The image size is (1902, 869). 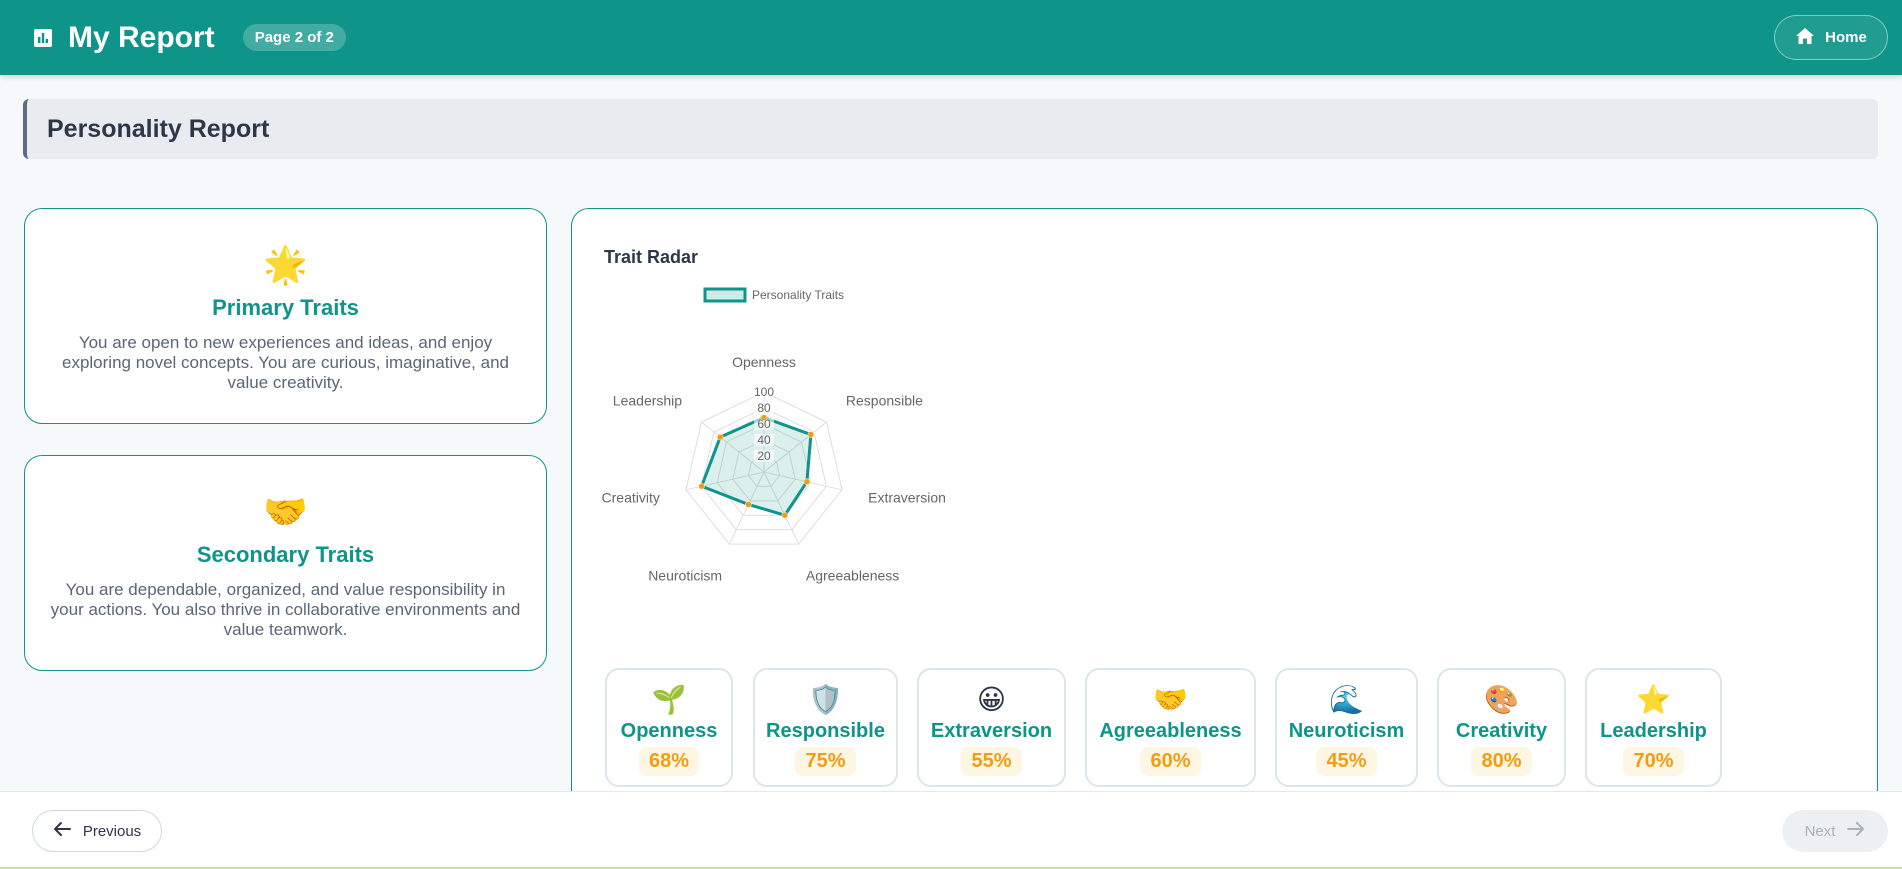 I want to click on metric-card-leadership: ⭐ Leadership 70%, so click(x=1653, y=727).